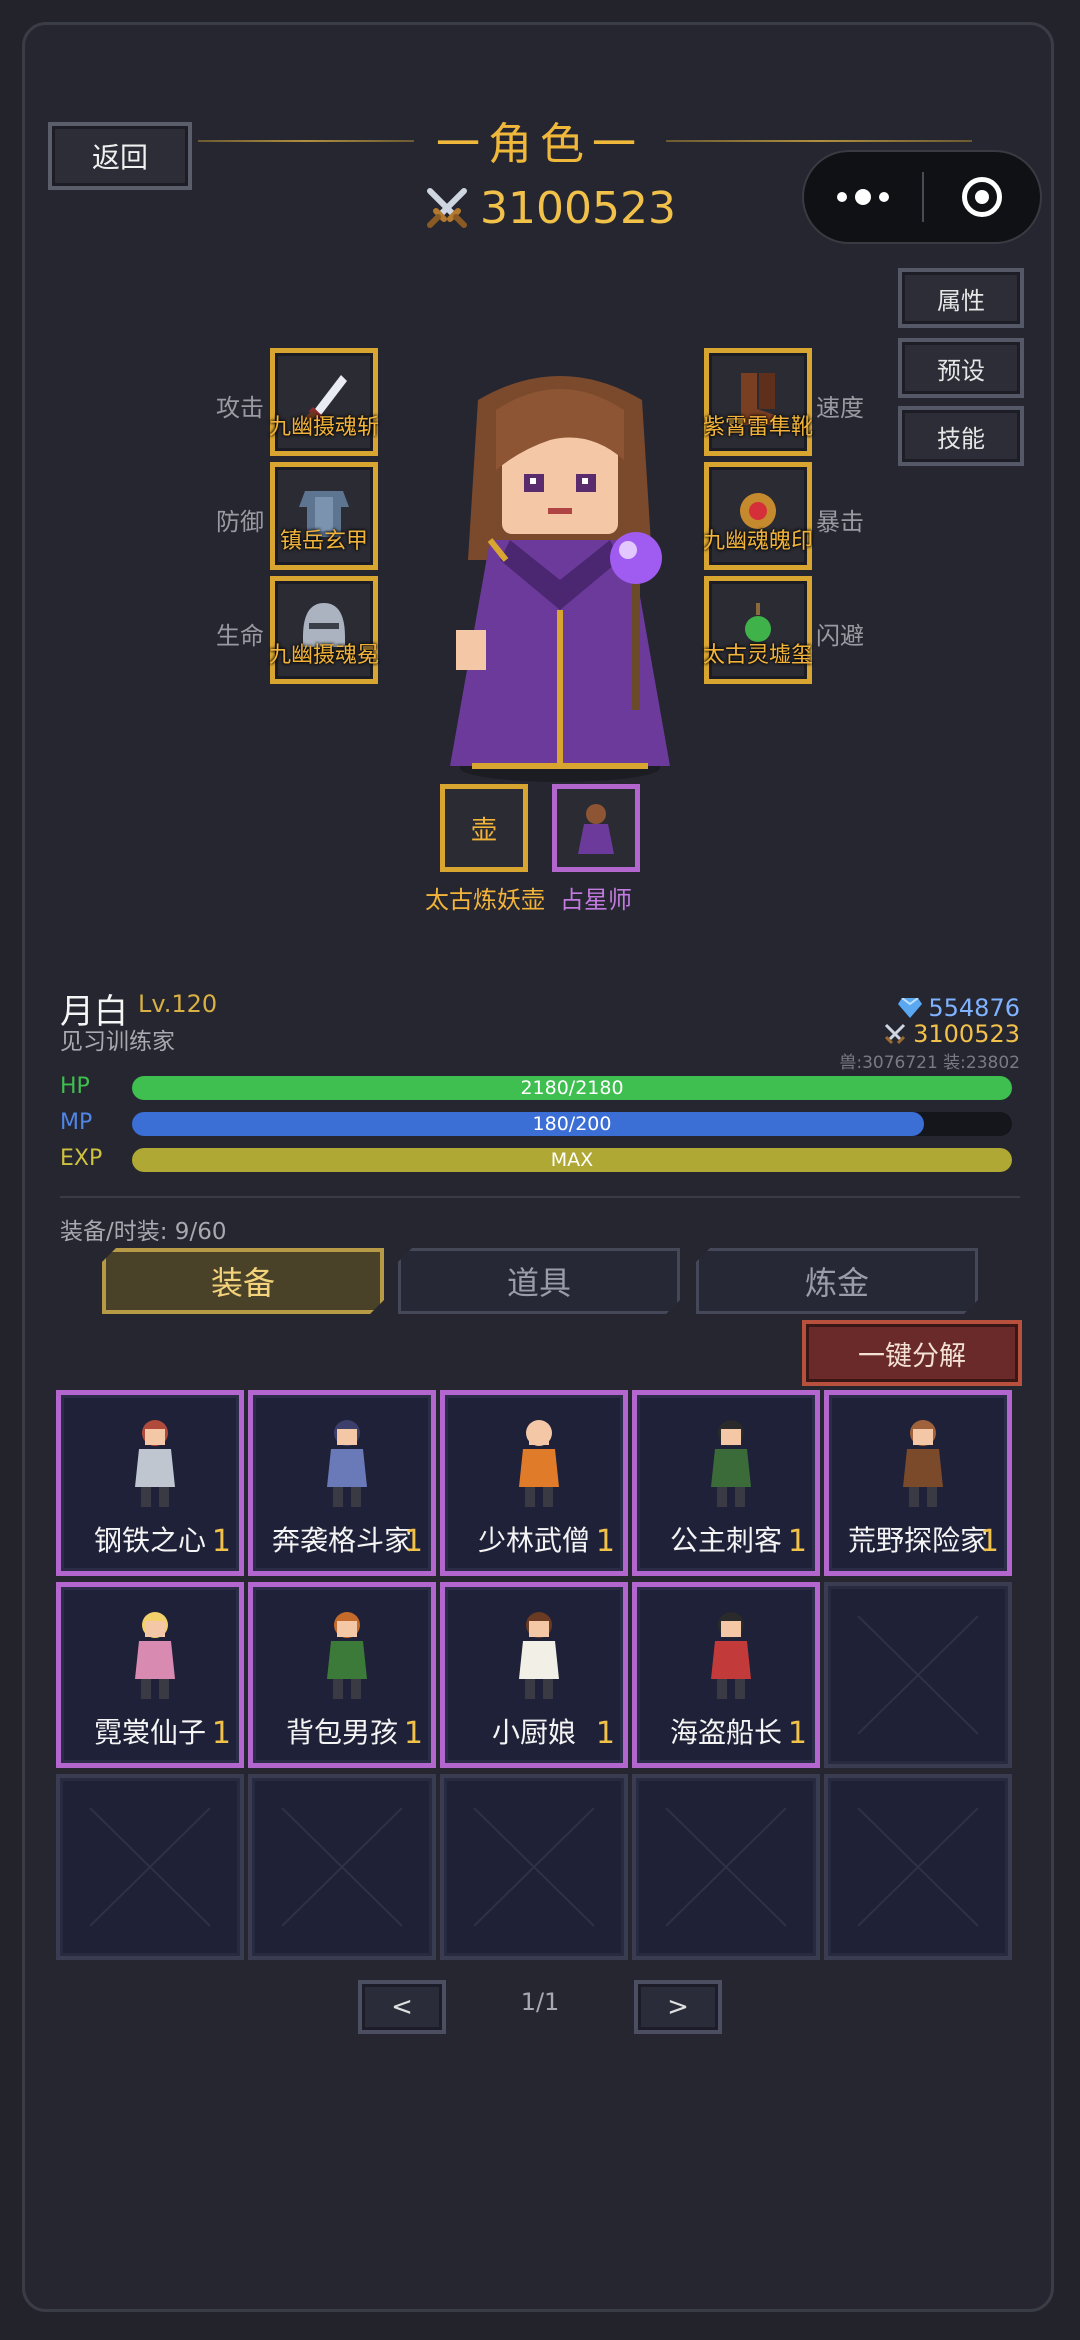  I want to click on equip-name-weapon: 九幽摄魂斩, so click(323, 427).